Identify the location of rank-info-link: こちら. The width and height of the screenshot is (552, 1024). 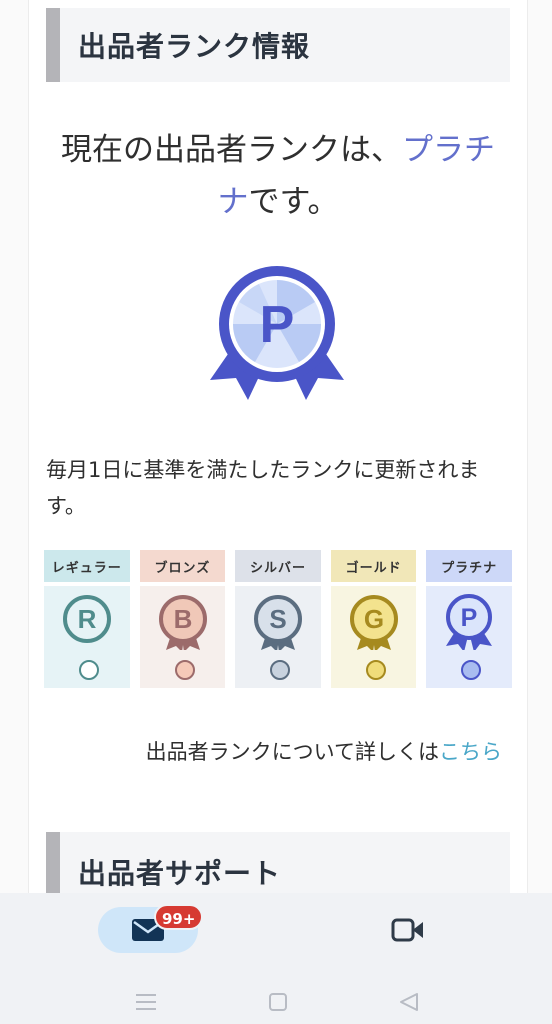
(470, 752).